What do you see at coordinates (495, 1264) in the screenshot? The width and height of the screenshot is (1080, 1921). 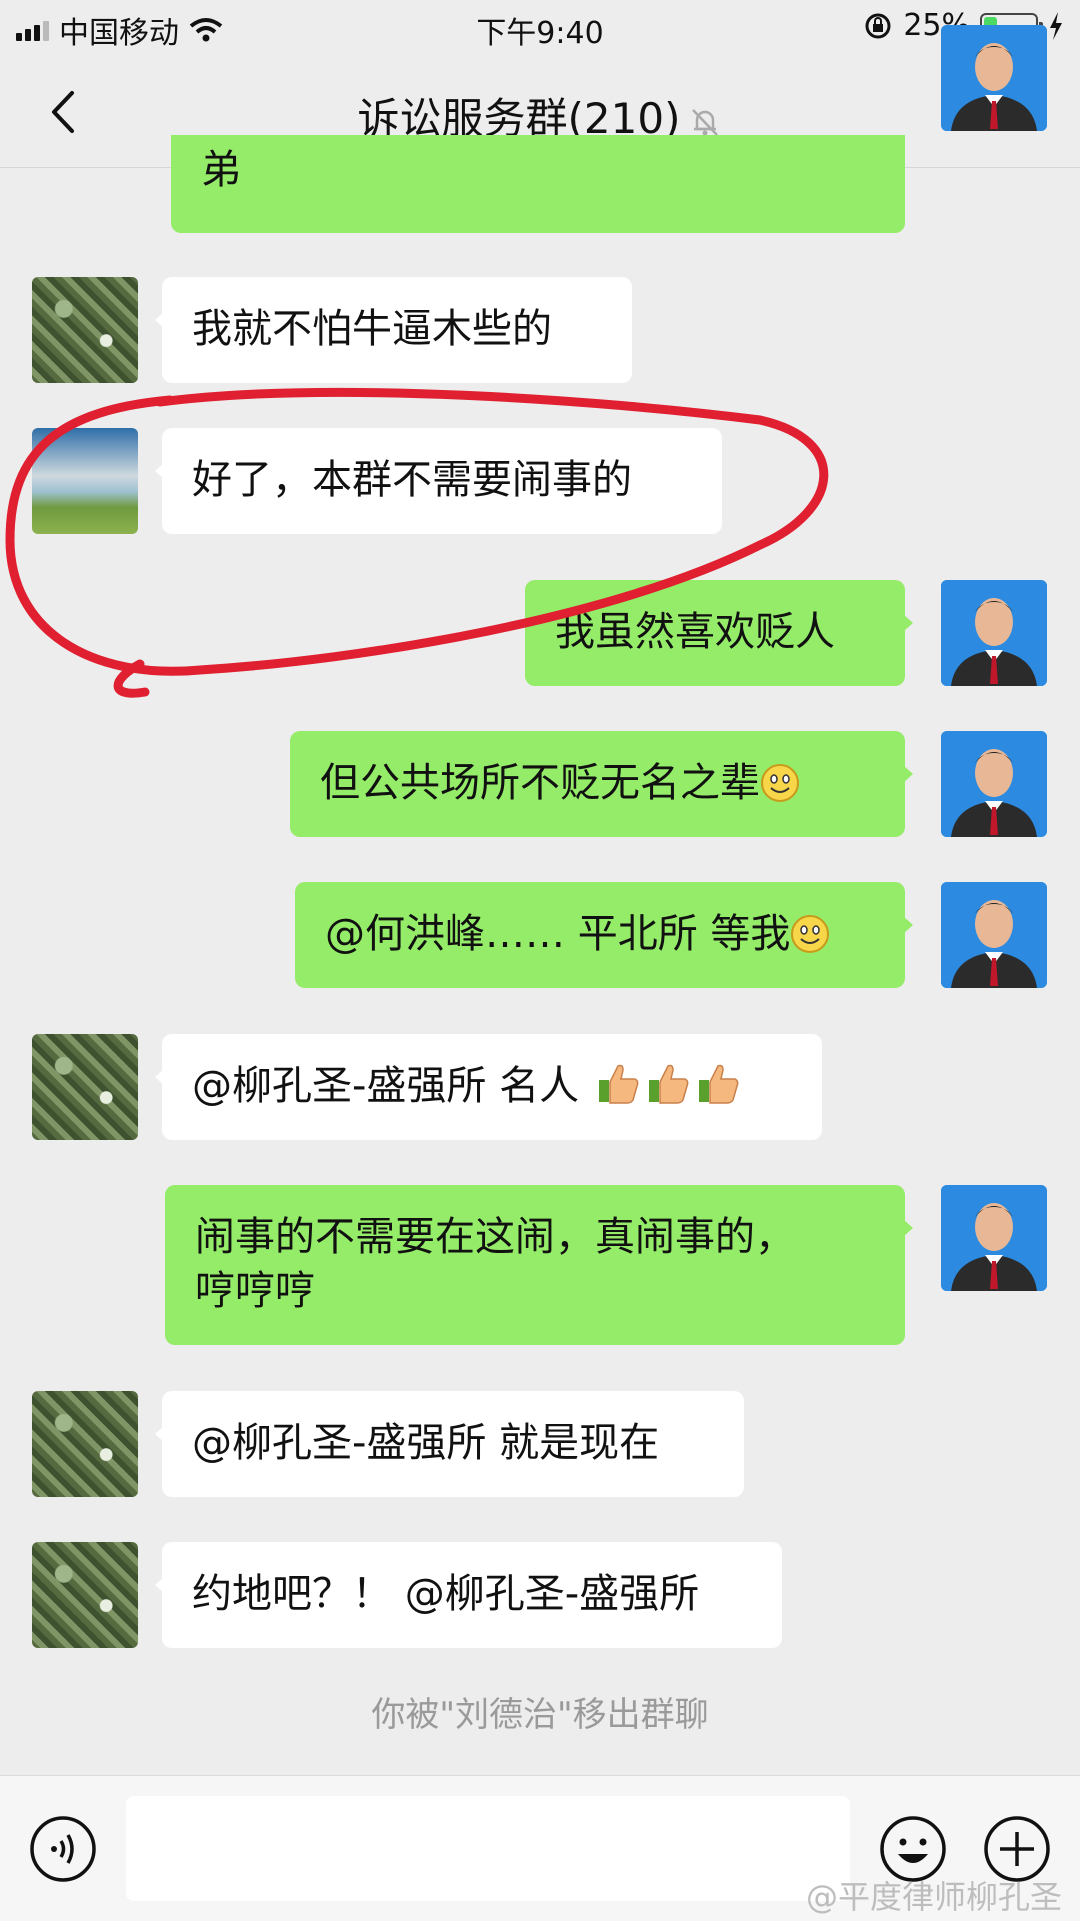 I see `message-text: 闹事的不需要在这闹，真闹事的， 哼哼哼` at bounding box center [495, 1264].